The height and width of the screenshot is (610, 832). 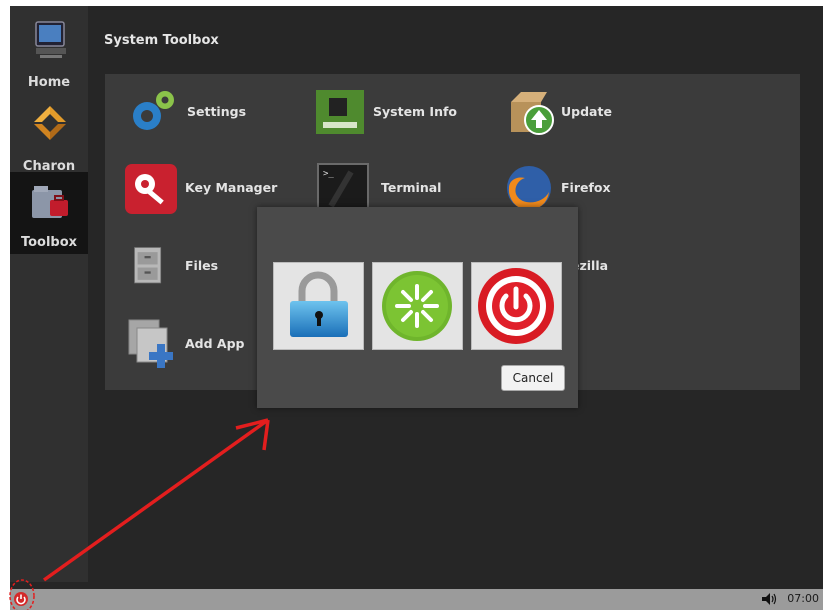 What do you see at coordinates (150, 343) in the screenshot?
I see `add-app-icon` at bounding box center [150, 343].